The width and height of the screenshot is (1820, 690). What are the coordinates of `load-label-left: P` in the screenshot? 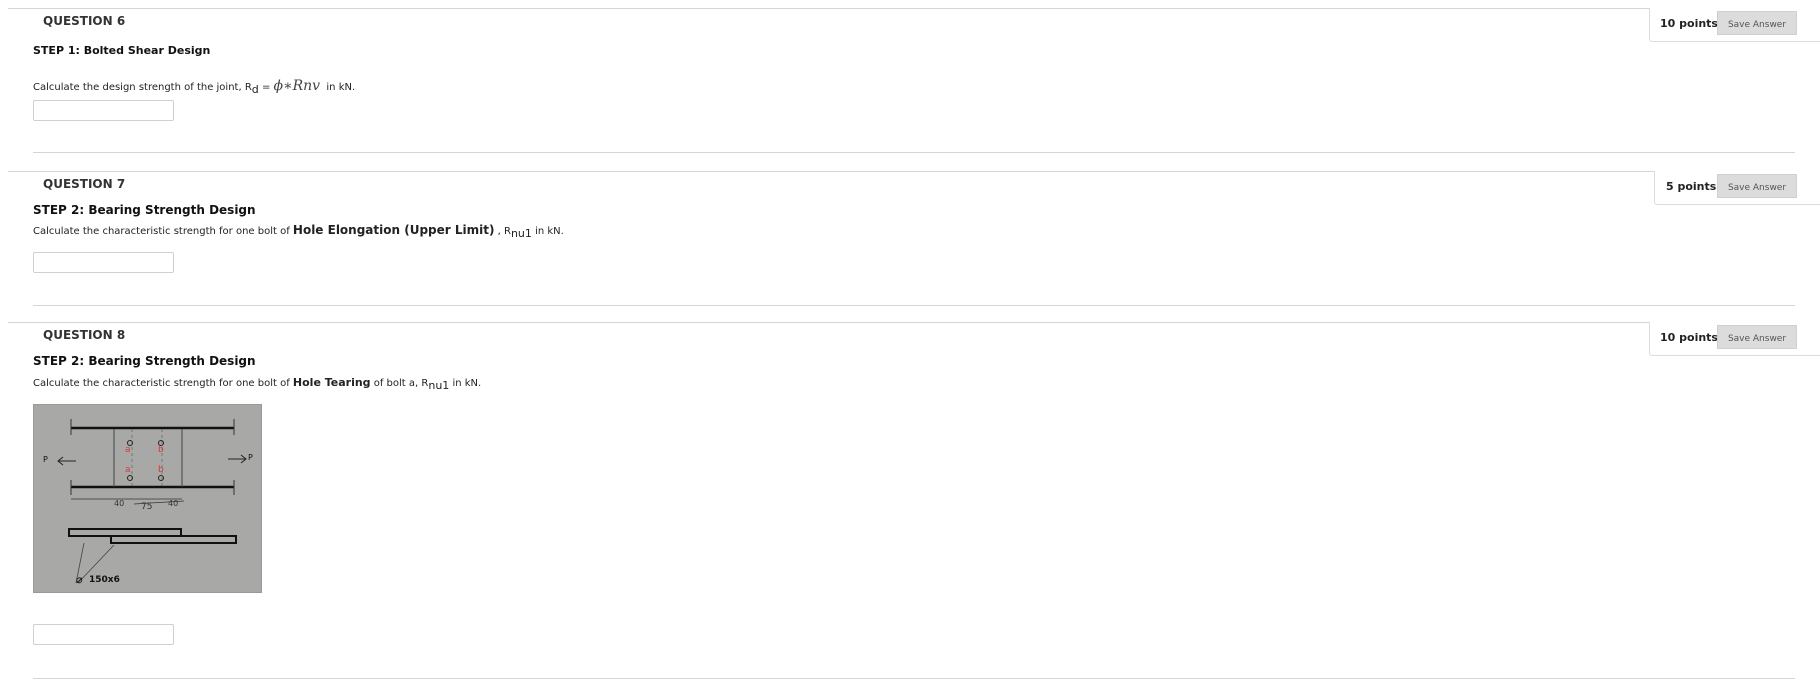 It's located at (45, 459).